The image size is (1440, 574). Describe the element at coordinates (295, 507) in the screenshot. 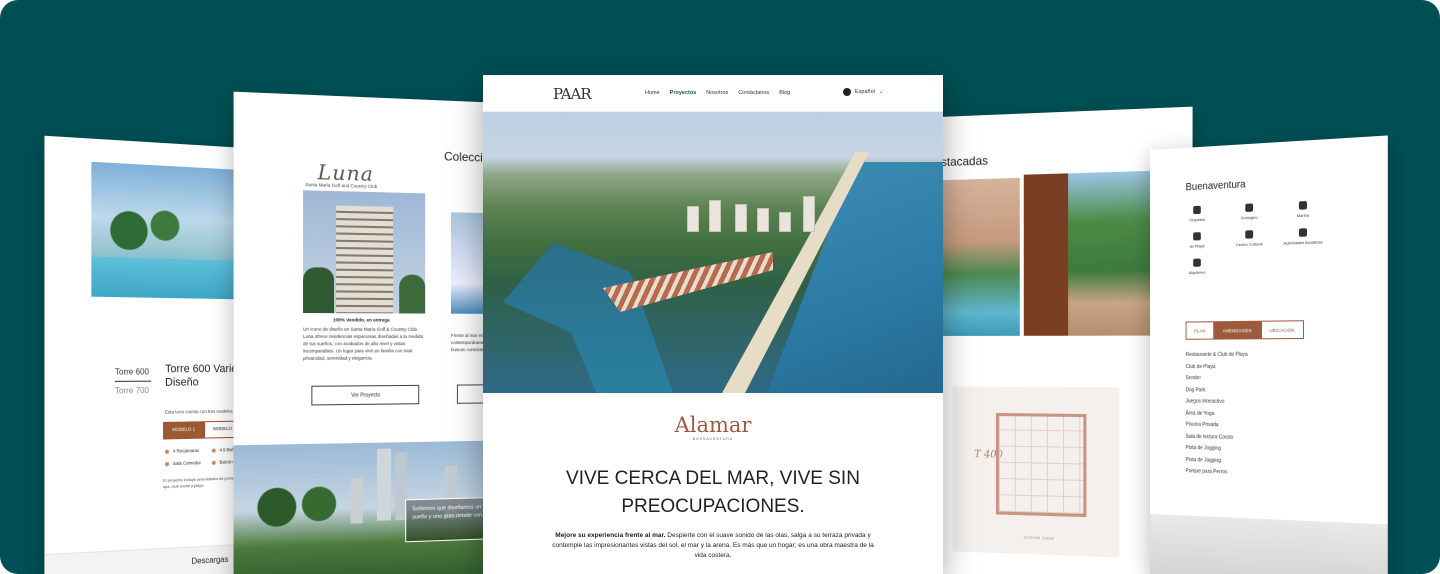

I see `trees` at that location.